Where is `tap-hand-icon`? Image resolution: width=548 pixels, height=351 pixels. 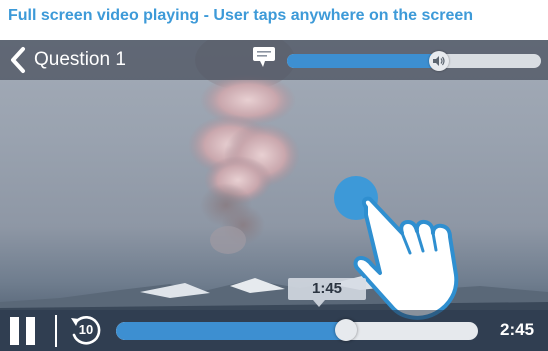 tap-hand-icon is located at coordinates (406, 258).